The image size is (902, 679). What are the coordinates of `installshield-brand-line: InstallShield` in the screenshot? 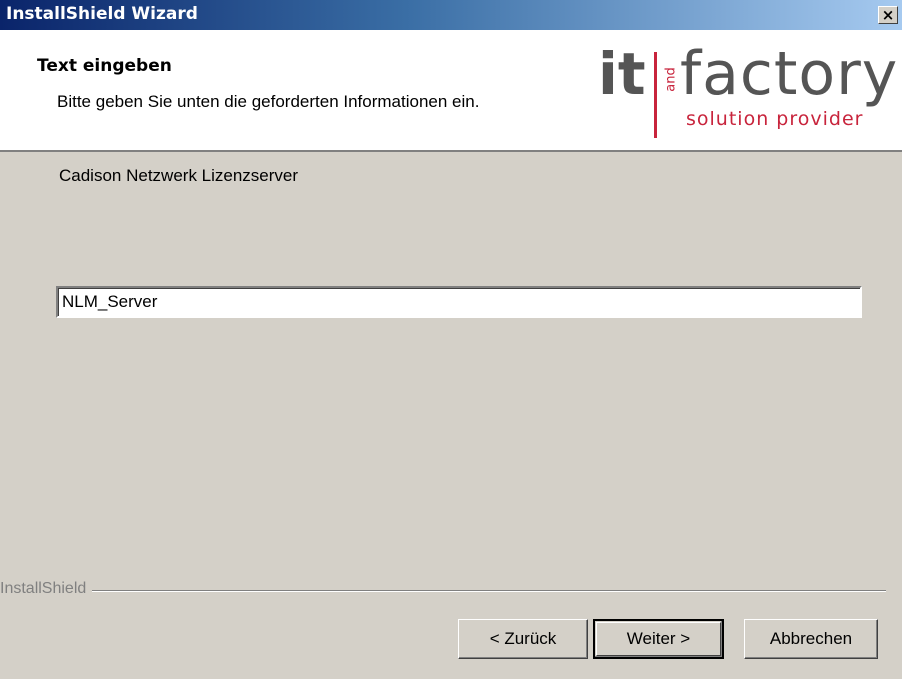 It's located at (443, 590).